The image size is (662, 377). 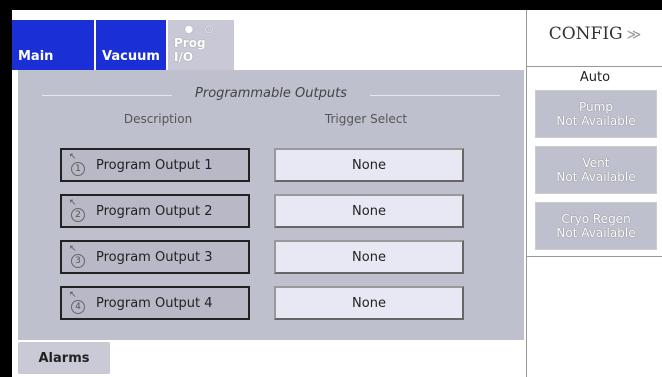 I want to click on vent-label: Vent, so click(x=596, y=163).